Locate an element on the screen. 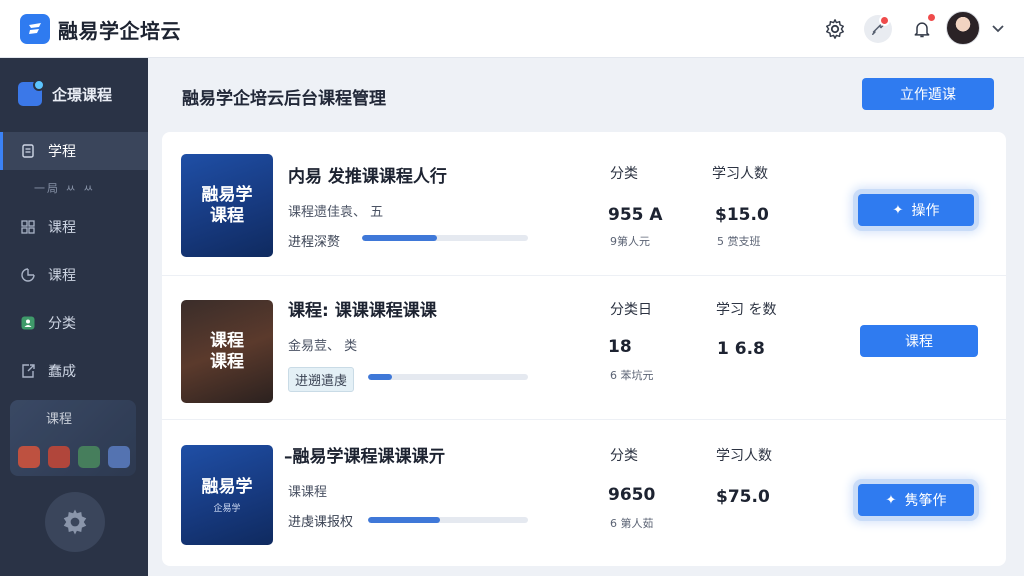  top-header: 融易学企培云 is located at coordinates (512, 29).